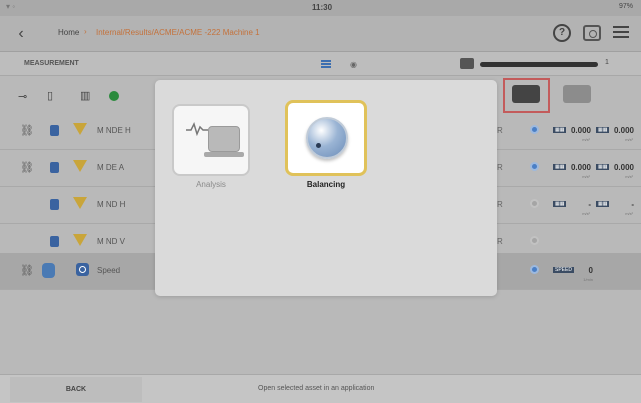  What do you see at coordinates (467, 63) in the screenshot?
I see `machine-icon` at bounding box center [467, 63].